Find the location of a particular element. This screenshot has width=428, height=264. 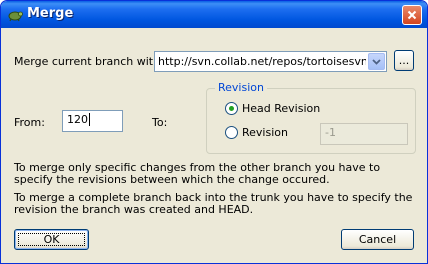

head-revision-label: Head Revision is located at coordinates (281, 108).